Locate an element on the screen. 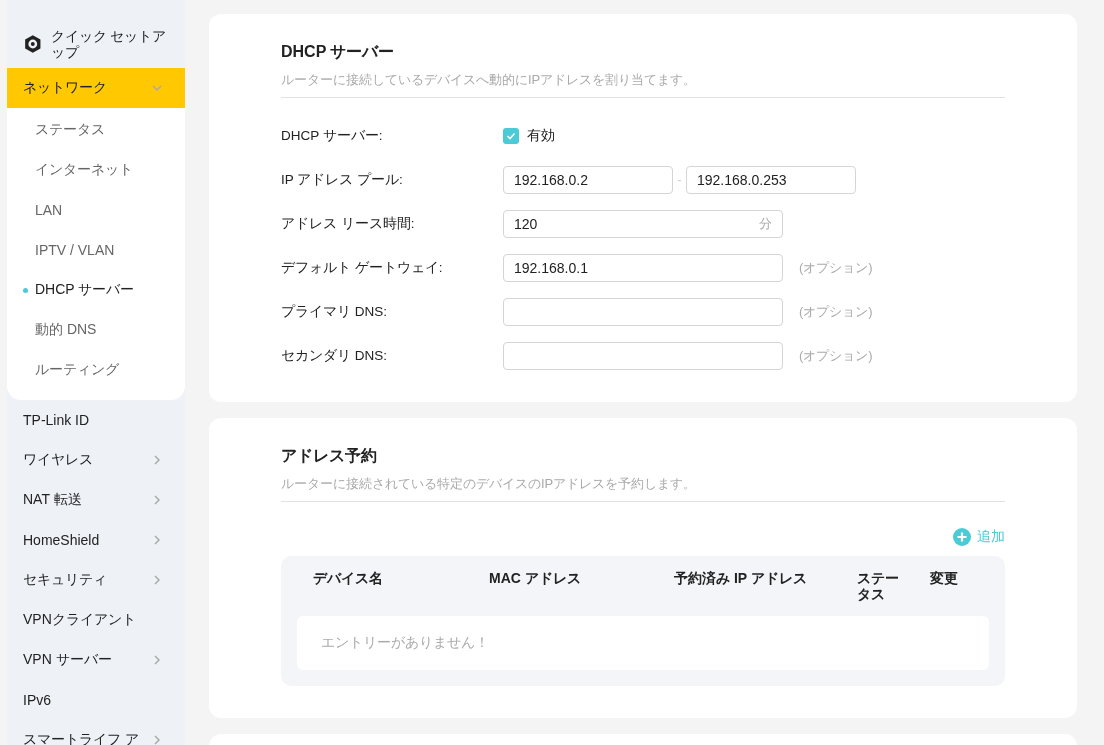 Image resolution: width=1104 pixels, height=745 pixels. submenu-item: インターネット is located at coordinates (96, 170).